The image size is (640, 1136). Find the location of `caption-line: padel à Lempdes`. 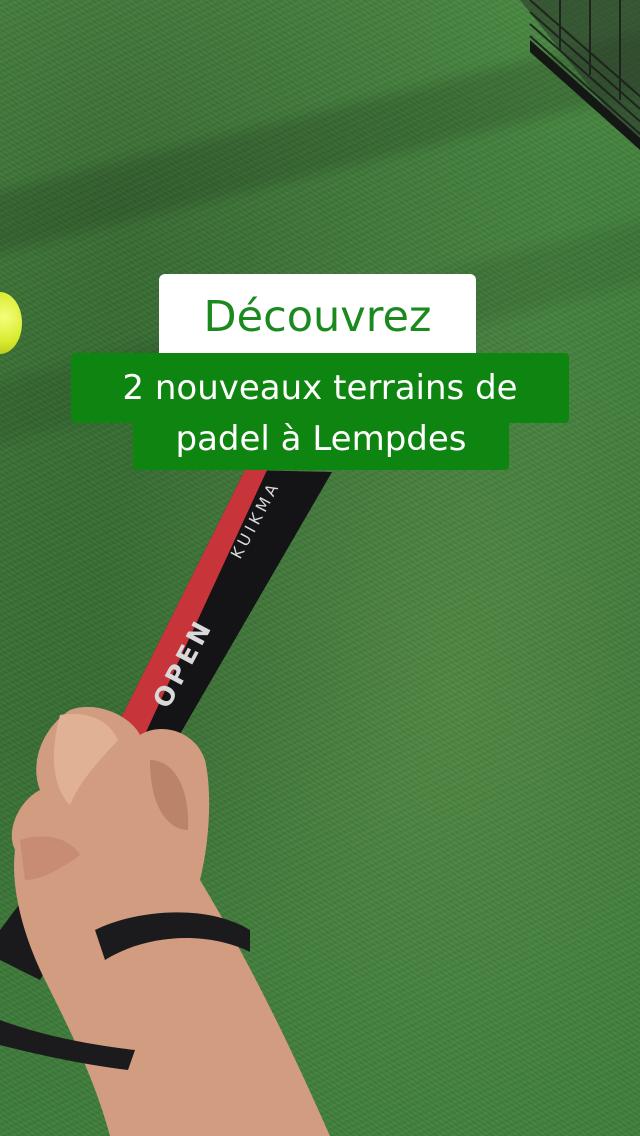

caption-line: padel à Lempdes is located at coordinates (321, 441).